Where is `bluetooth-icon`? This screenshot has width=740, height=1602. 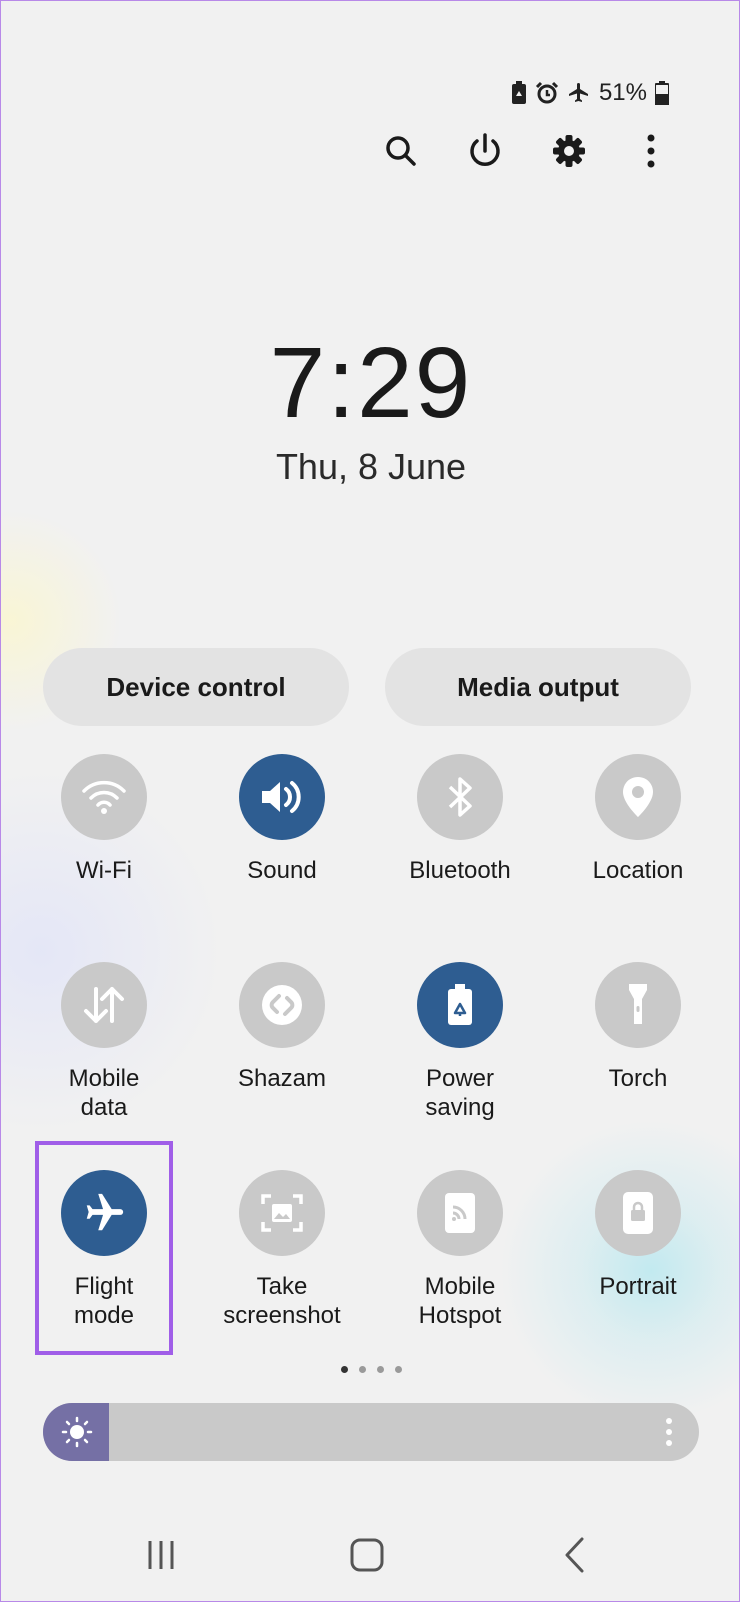 bluetooth-icon is located at coordinates (460, 797).